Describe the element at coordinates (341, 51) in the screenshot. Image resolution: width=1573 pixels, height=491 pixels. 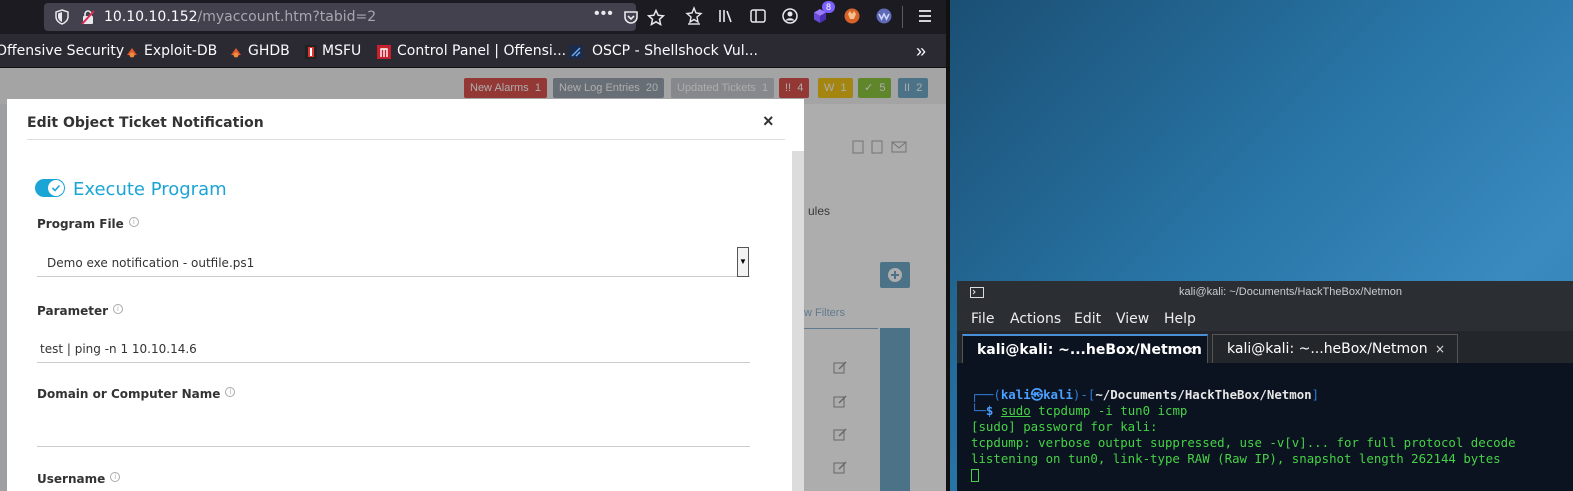
I see `bookmark-msfu: MSFU` at that location.